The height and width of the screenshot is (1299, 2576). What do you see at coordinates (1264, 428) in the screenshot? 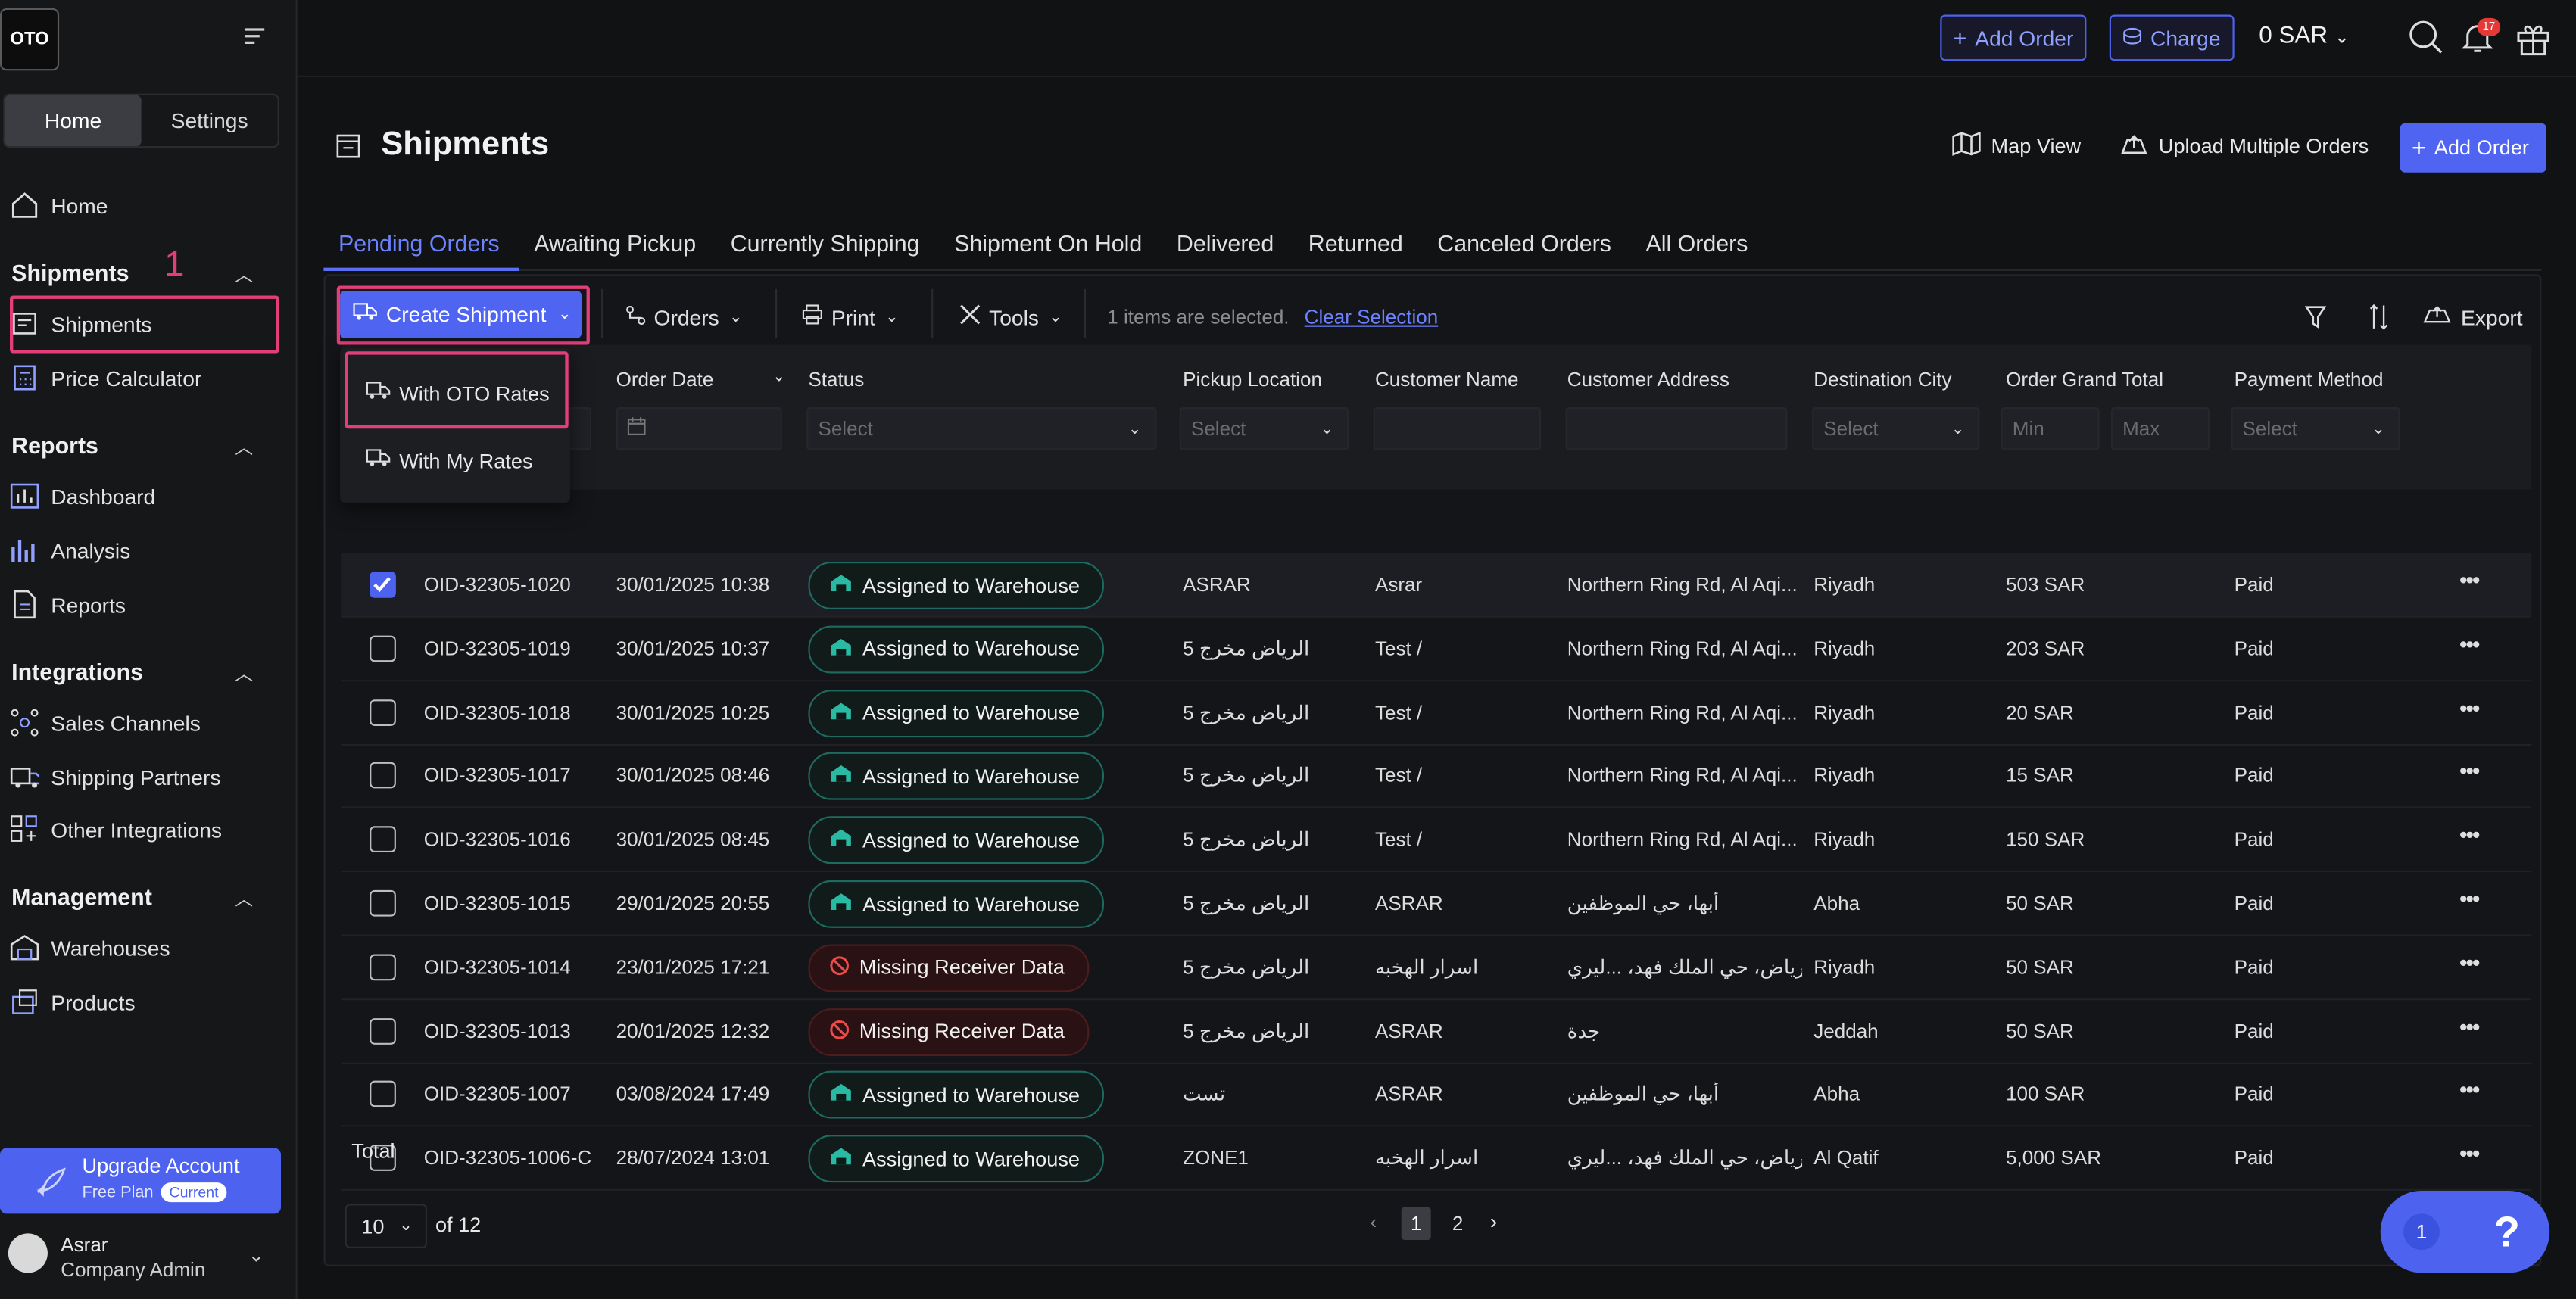
I see `pickup-filter: Select ⌄` at bounding box center [1264, 428].